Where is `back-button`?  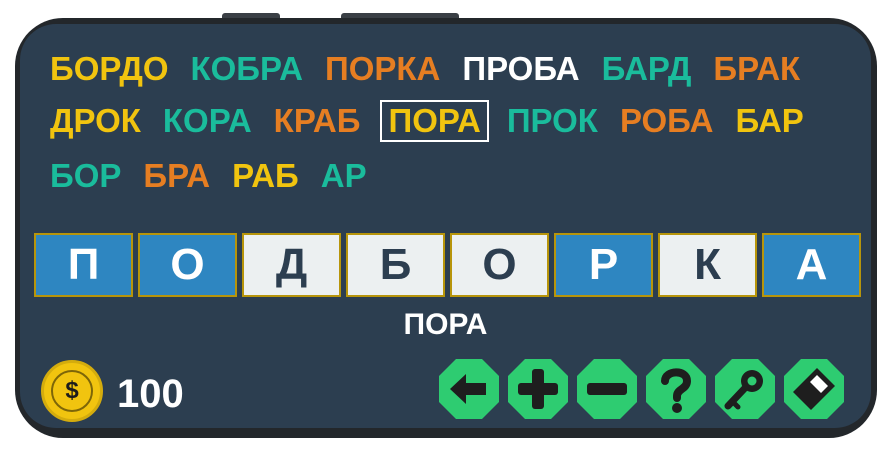 back-button is located at coordinates (469, 389).